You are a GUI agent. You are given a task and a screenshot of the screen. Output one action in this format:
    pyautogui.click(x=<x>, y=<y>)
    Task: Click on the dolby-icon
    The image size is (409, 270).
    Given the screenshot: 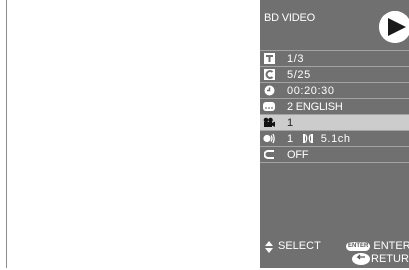 What is the action you would take?
    pyautogui.click(x=307, y=138)
    